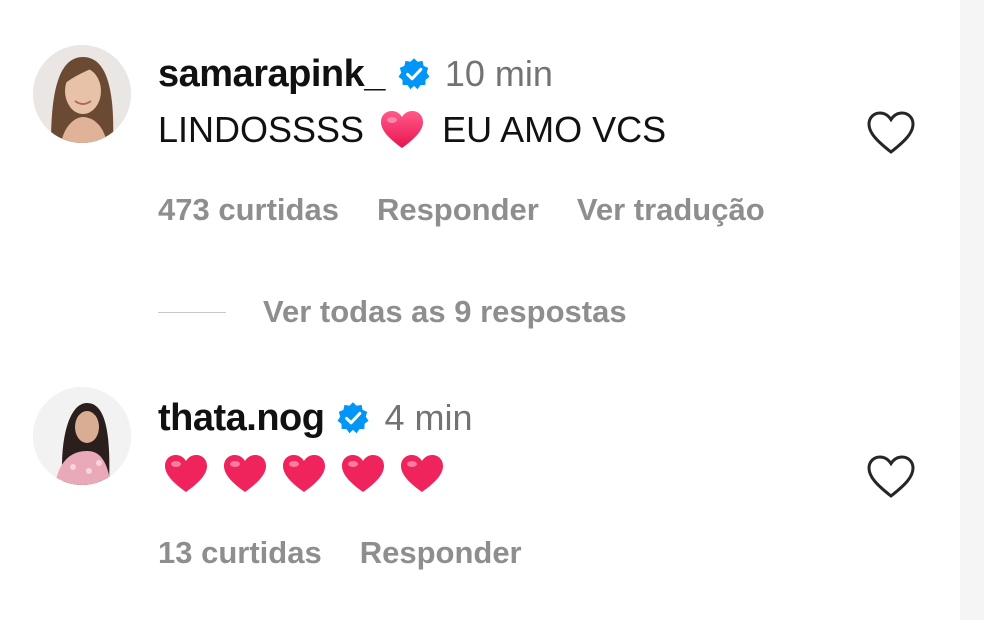 The width and height of the screenshot is (984, 620). I want to click on comment-header: samarapink_ 10 min, so click(355, 74).